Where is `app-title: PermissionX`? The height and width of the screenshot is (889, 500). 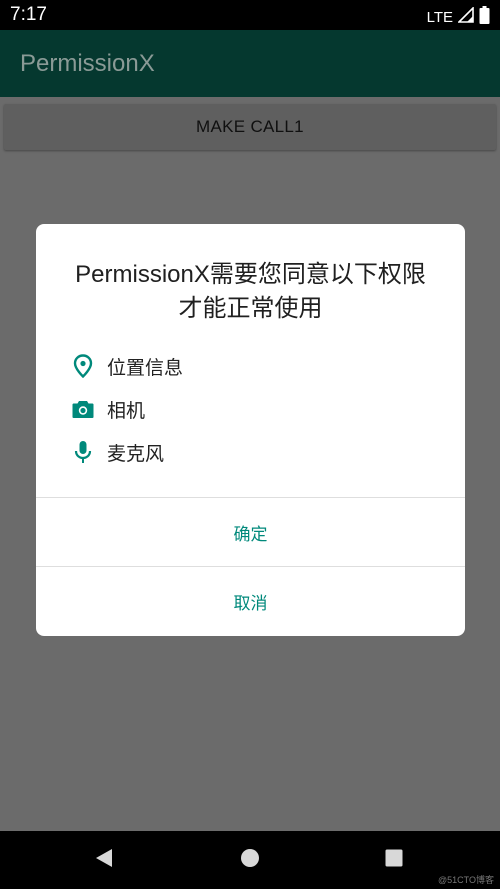 app-title: PermissionX is located at coordinates (87, 63).